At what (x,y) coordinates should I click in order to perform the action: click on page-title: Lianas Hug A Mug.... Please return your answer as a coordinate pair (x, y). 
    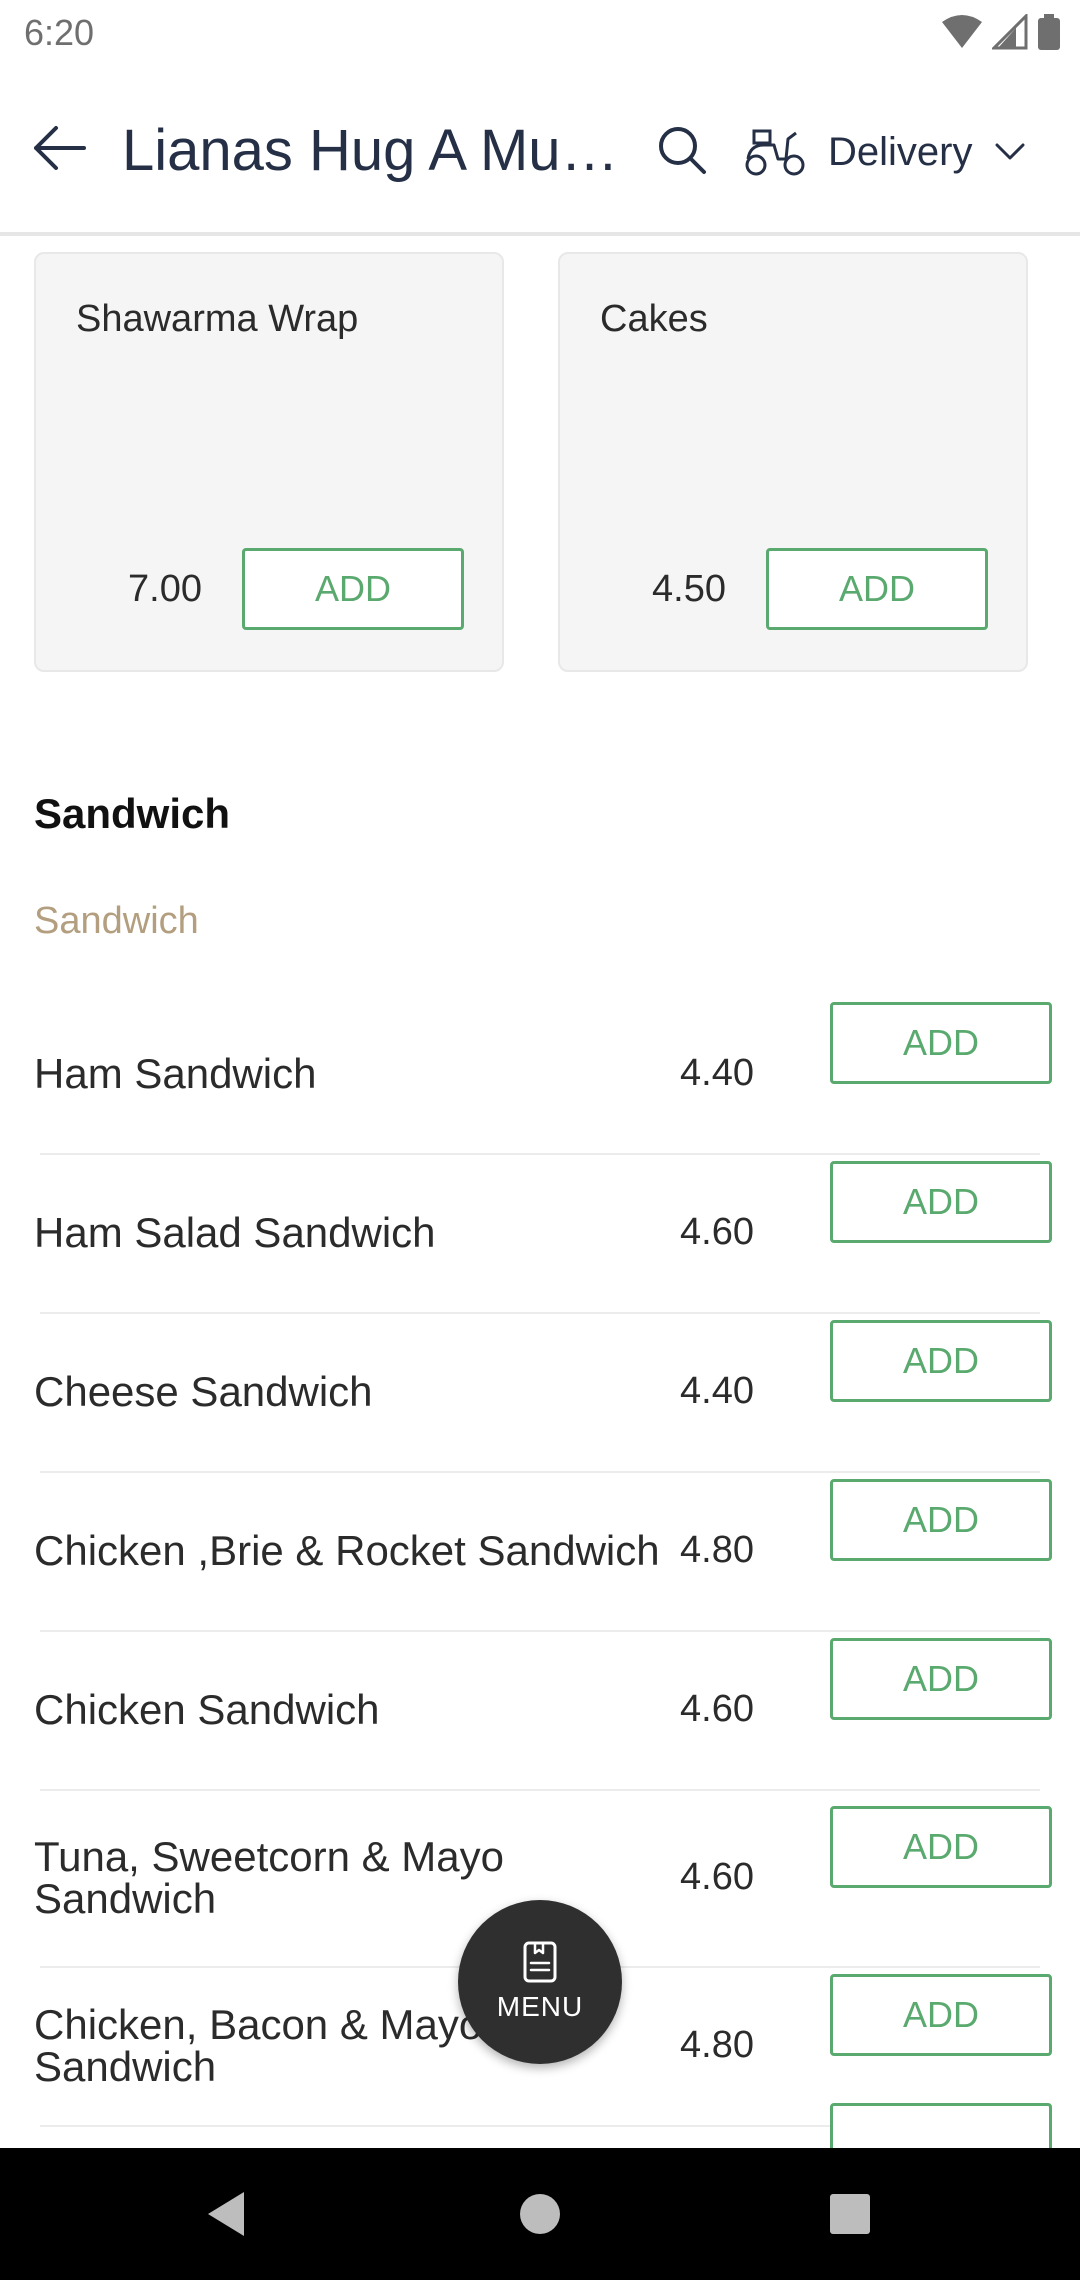
    Looking at the image, I should click on (377, 150).